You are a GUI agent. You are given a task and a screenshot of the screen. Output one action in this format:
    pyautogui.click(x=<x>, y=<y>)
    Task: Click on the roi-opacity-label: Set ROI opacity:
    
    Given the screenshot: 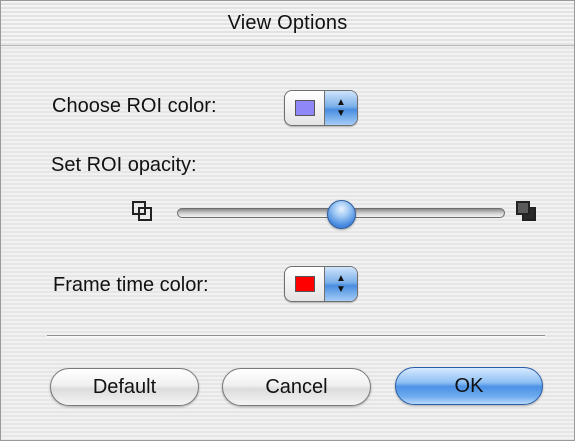 What is the action you would take?
    pyautogui.click(x=124, y=165)
    